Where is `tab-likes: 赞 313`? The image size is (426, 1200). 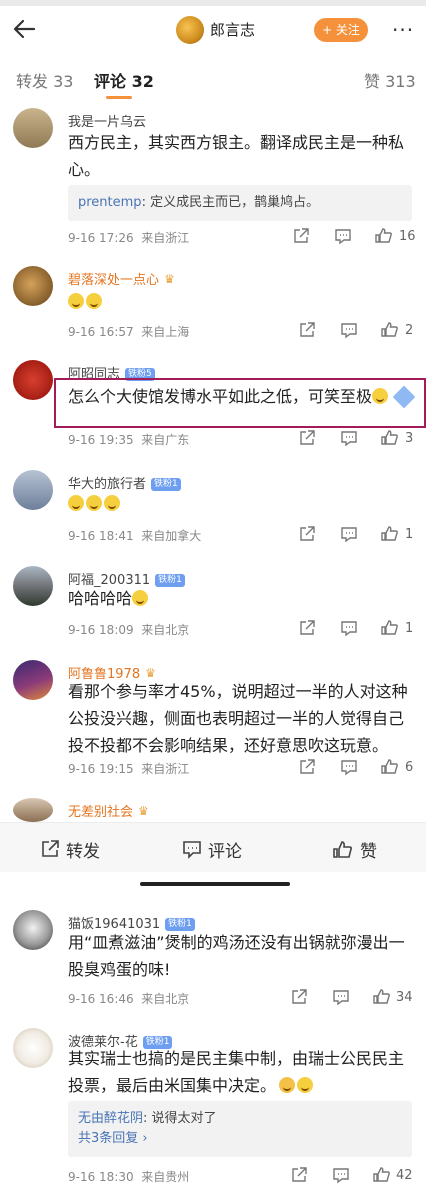
tab-likes: 赞 313 is located at coordinates (390, 80).